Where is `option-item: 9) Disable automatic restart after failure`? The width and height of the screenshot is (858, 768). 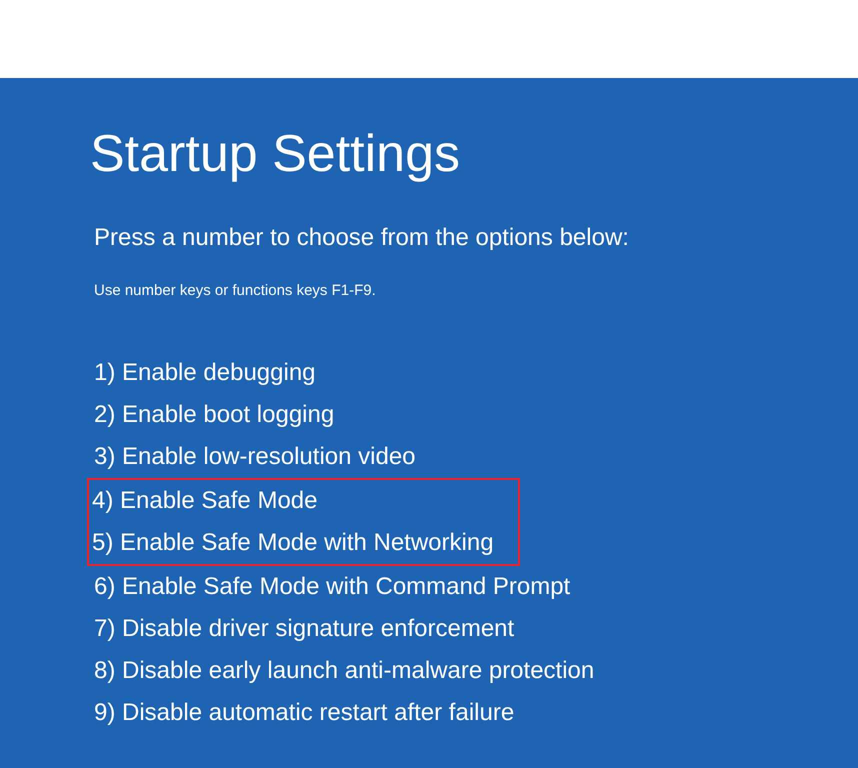 option-item: 9) Disable automatic restart after failure is located at coordinates (302, 713).